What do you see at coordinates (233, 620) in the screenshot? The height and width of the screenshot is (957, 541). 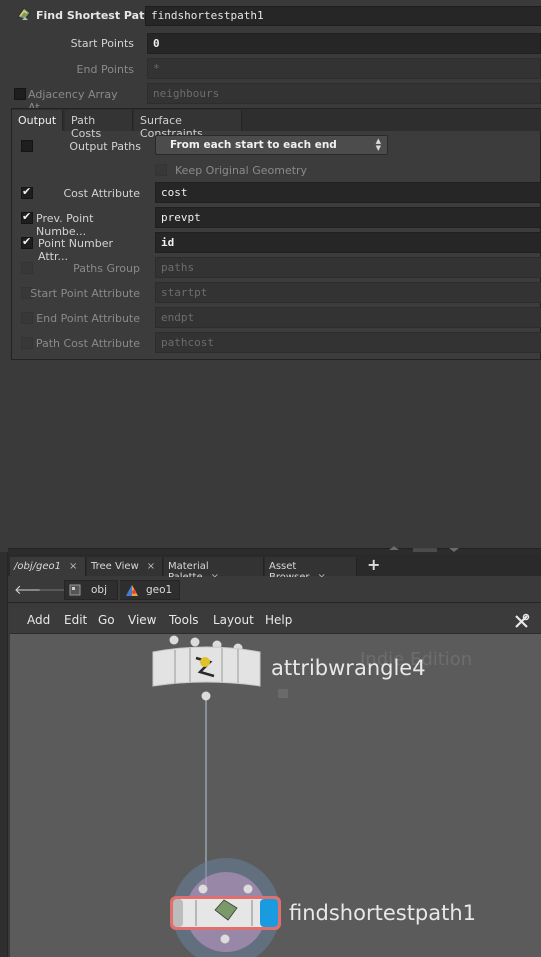 I see `menu-layout: Layout` at bounding box center [233, 620].